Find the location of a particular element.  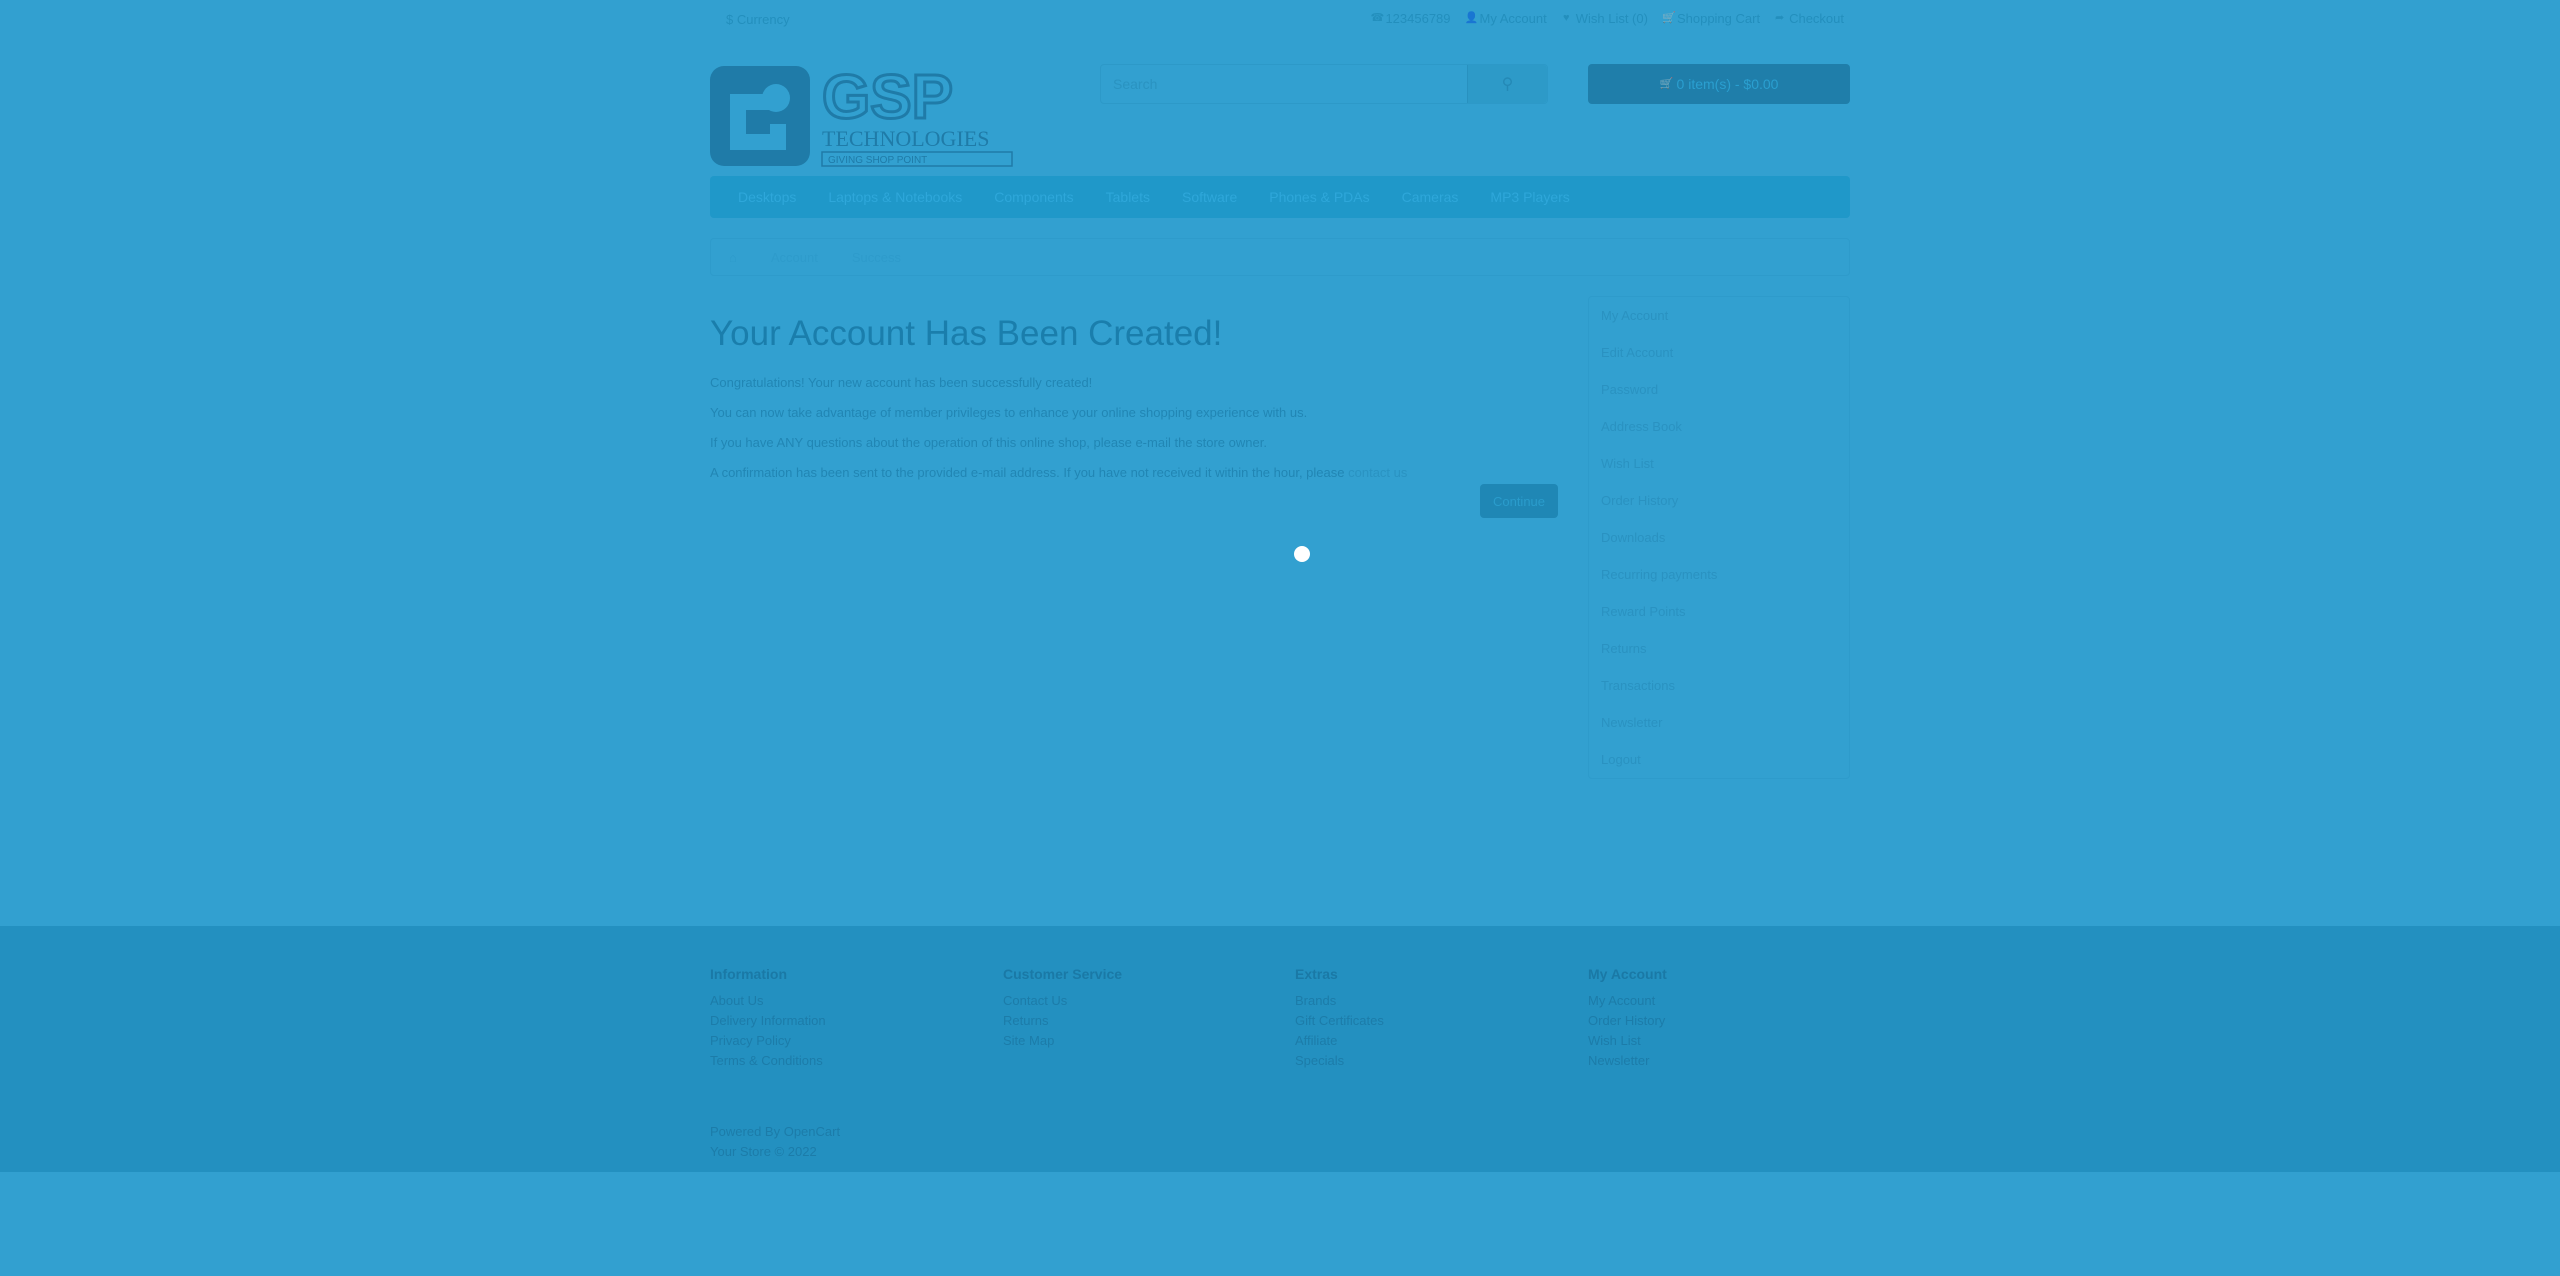

menu-item-laptops: Laptops & Notebooks is located at coordinates (895, 197).